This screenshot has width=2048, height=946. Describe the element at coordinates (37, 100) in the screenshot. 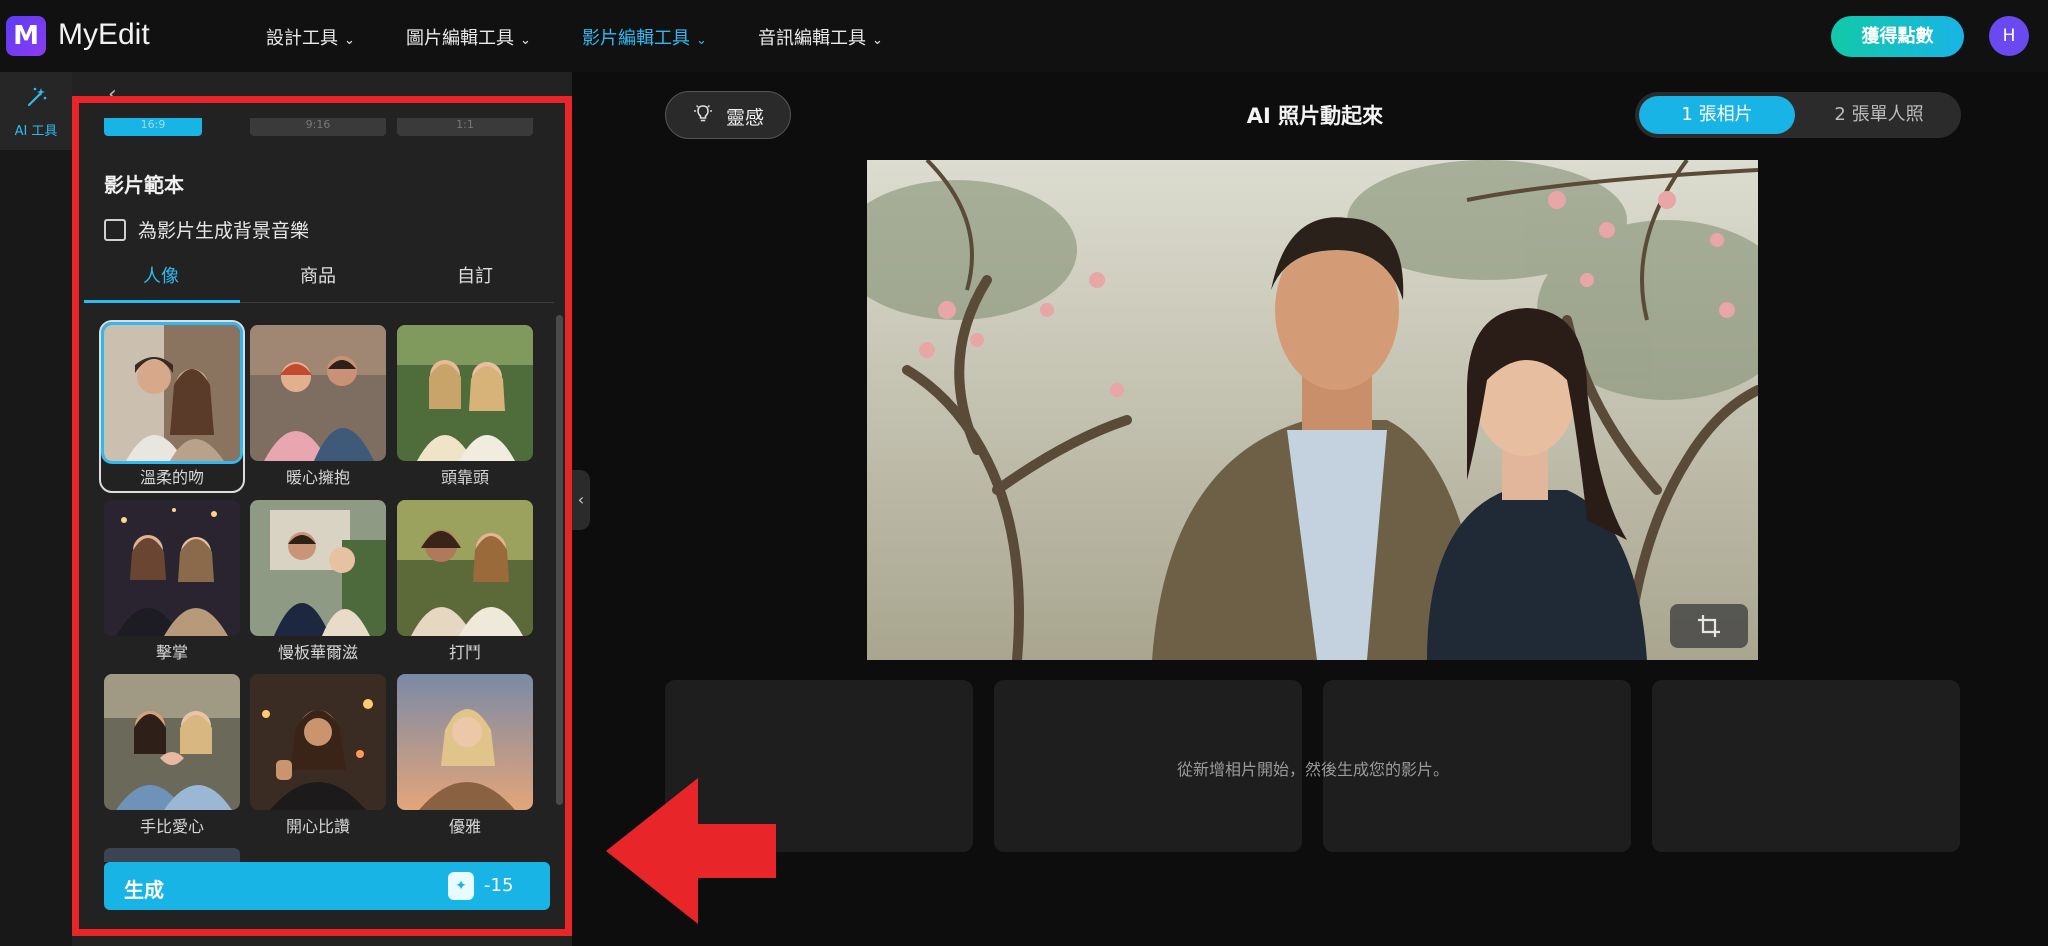

I see `magic-wand-icon` at that location.